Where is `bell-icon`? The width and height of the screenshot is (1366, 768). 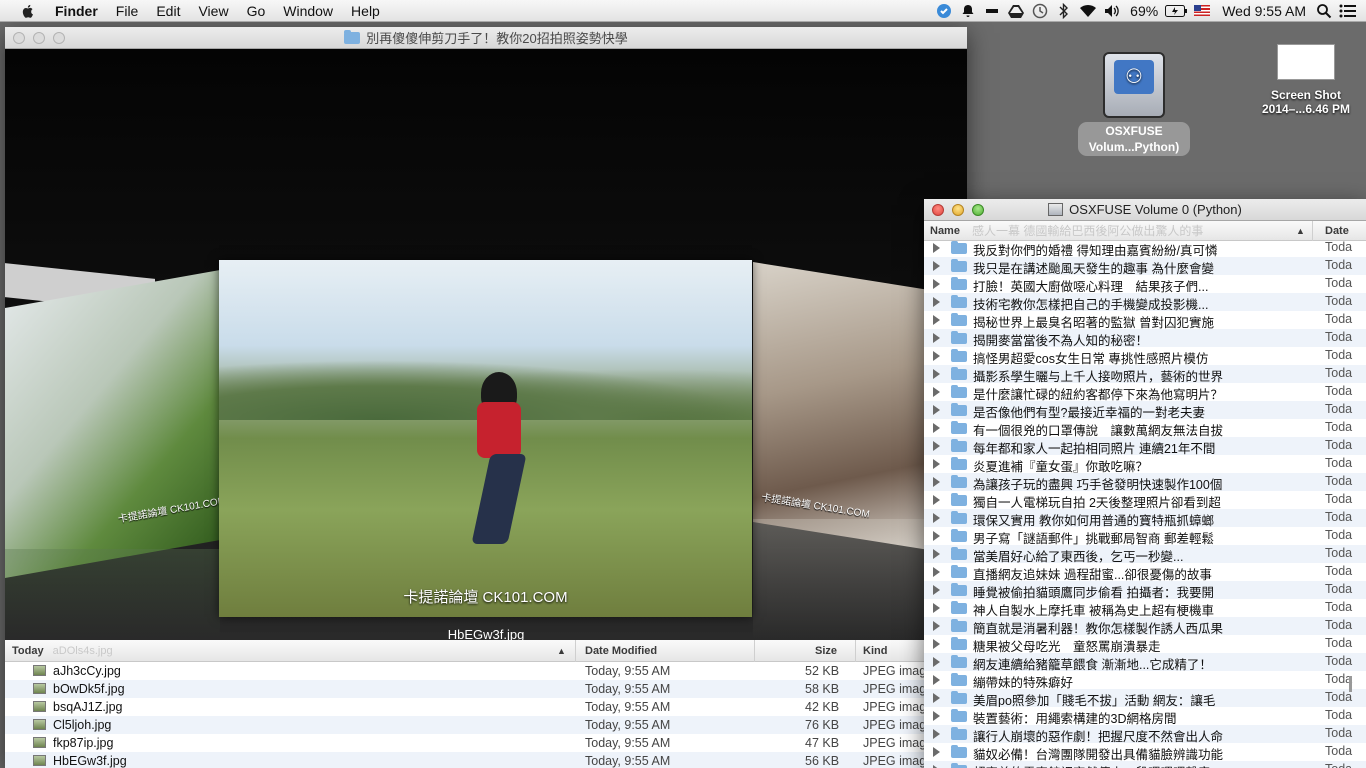 bell-icon is located at coordinates (968, 11).